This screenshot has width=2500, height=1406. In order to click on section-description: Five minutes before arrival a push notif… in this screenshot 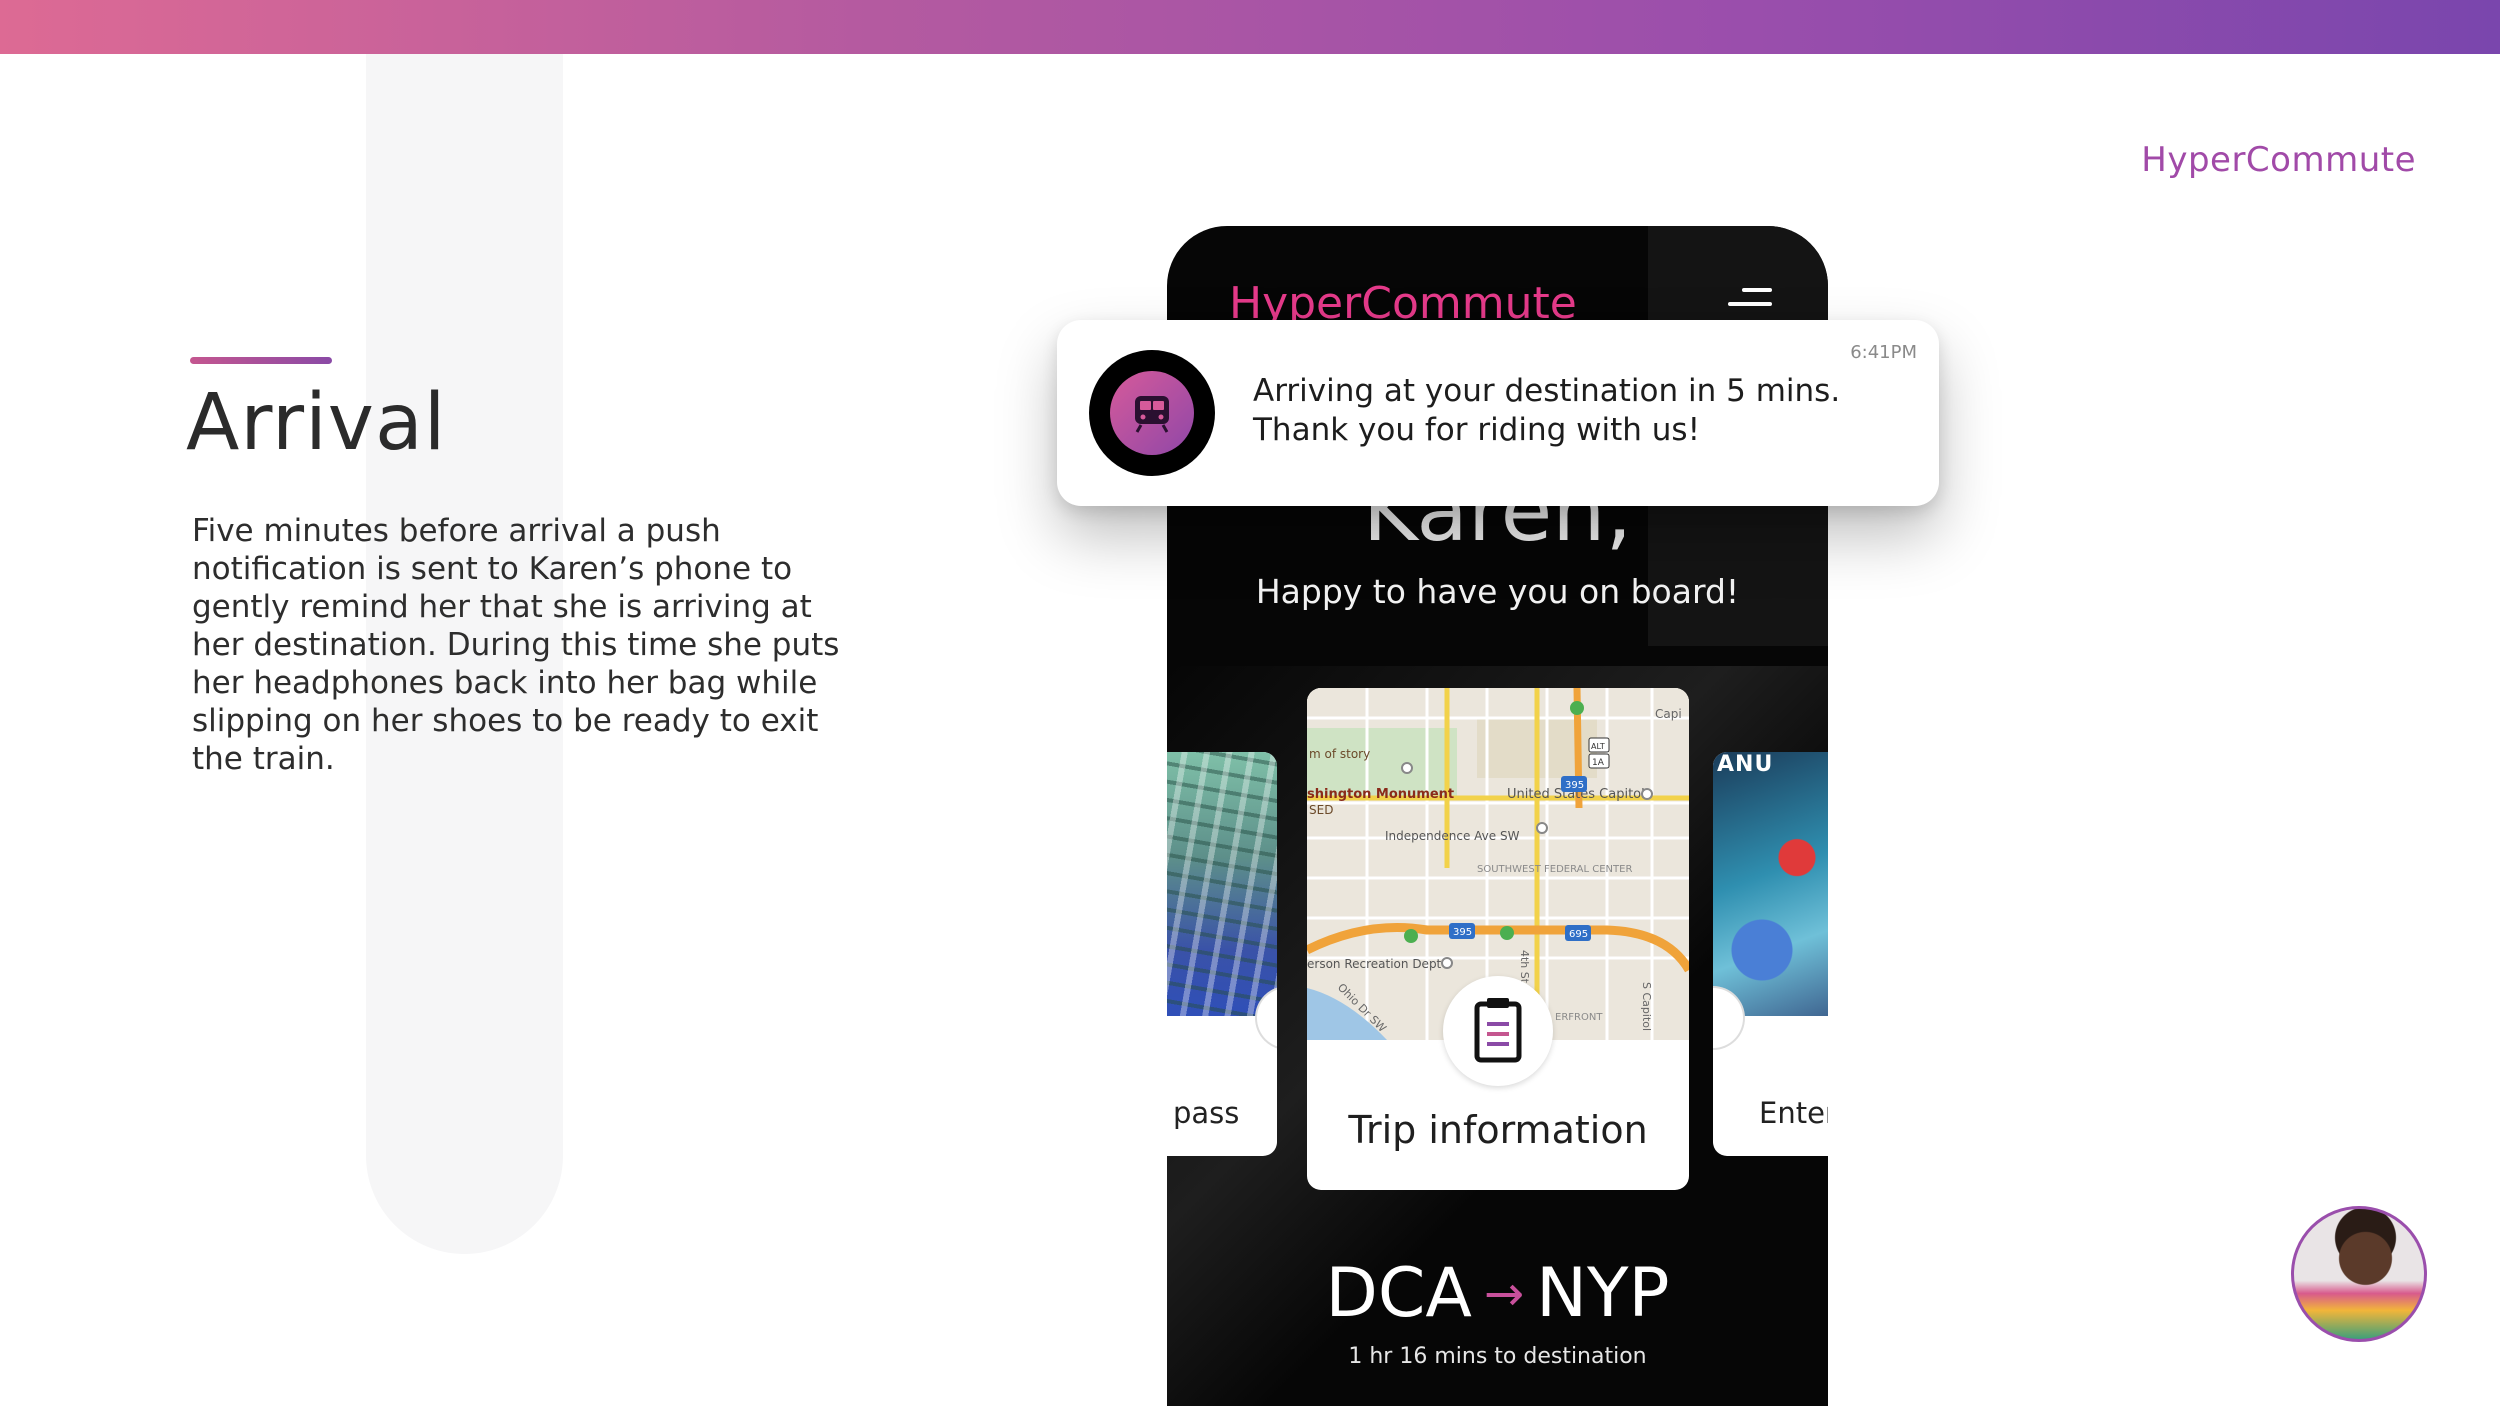, I will do `click(516, 645)`.